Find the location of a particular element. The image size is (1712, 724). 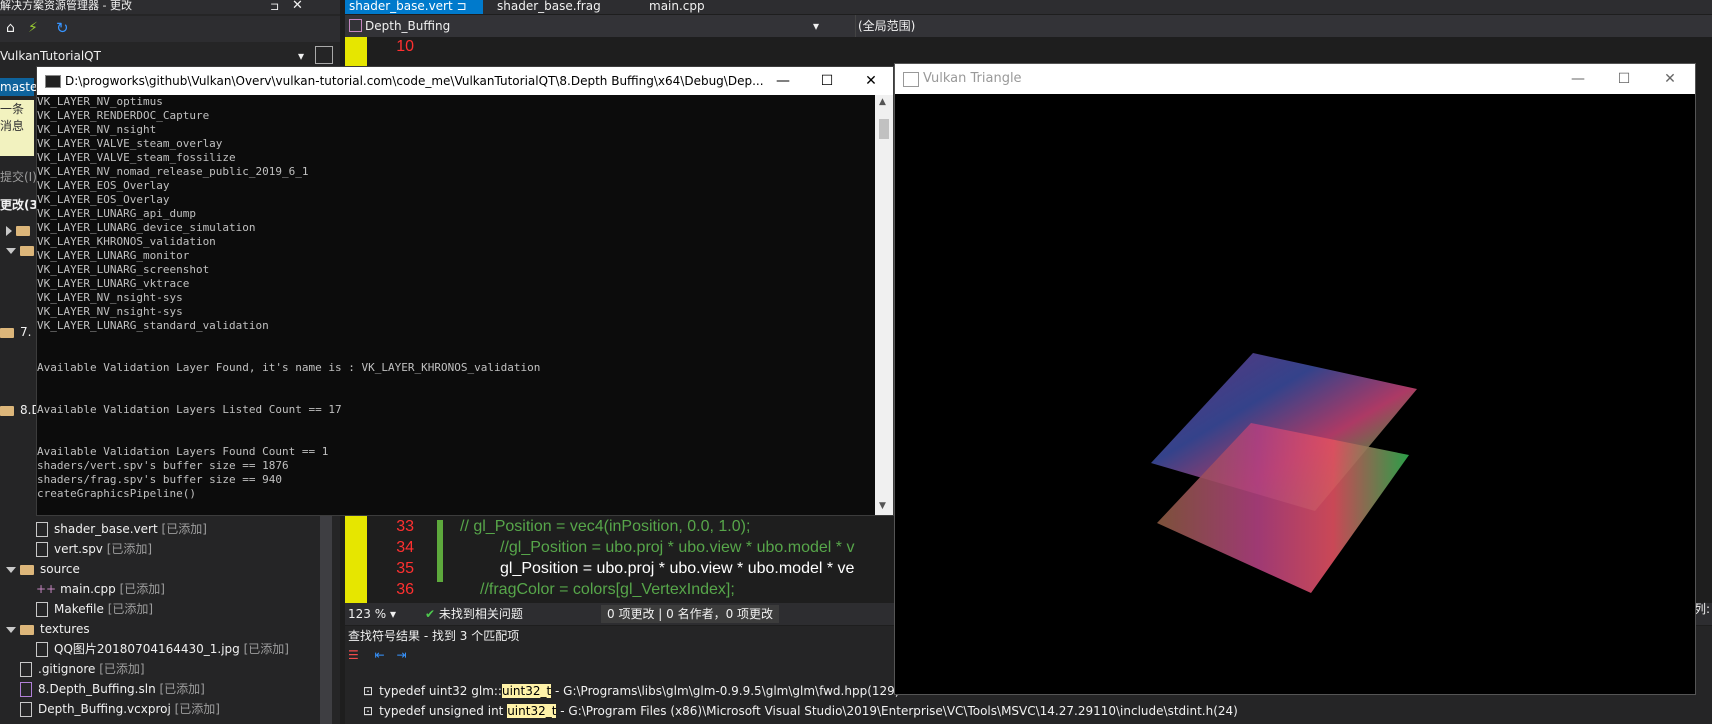

tree-file: Makefile [已添加] is located at coordinates (94, 609).